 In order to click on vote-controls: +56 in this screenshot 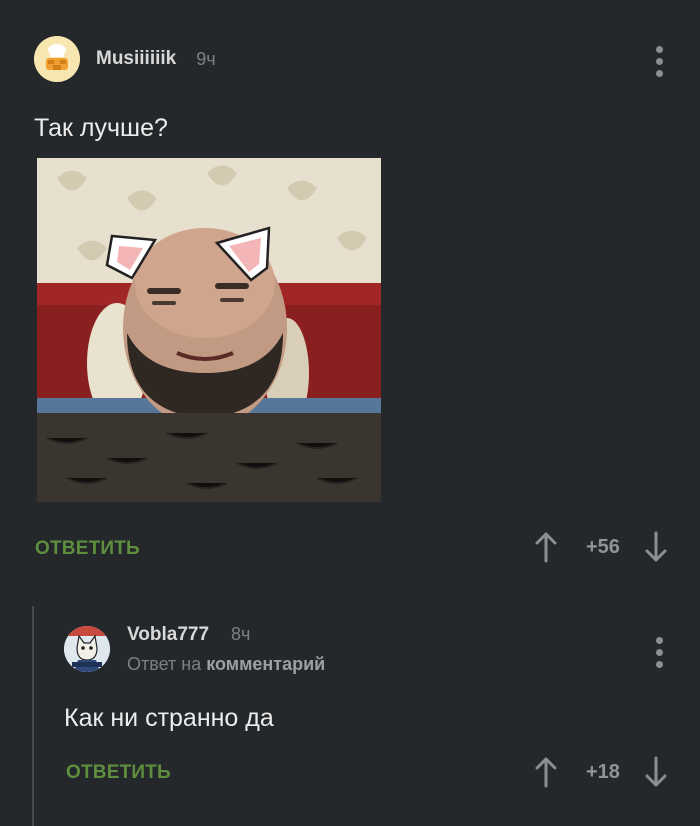, I will do `click(601, 547)`.